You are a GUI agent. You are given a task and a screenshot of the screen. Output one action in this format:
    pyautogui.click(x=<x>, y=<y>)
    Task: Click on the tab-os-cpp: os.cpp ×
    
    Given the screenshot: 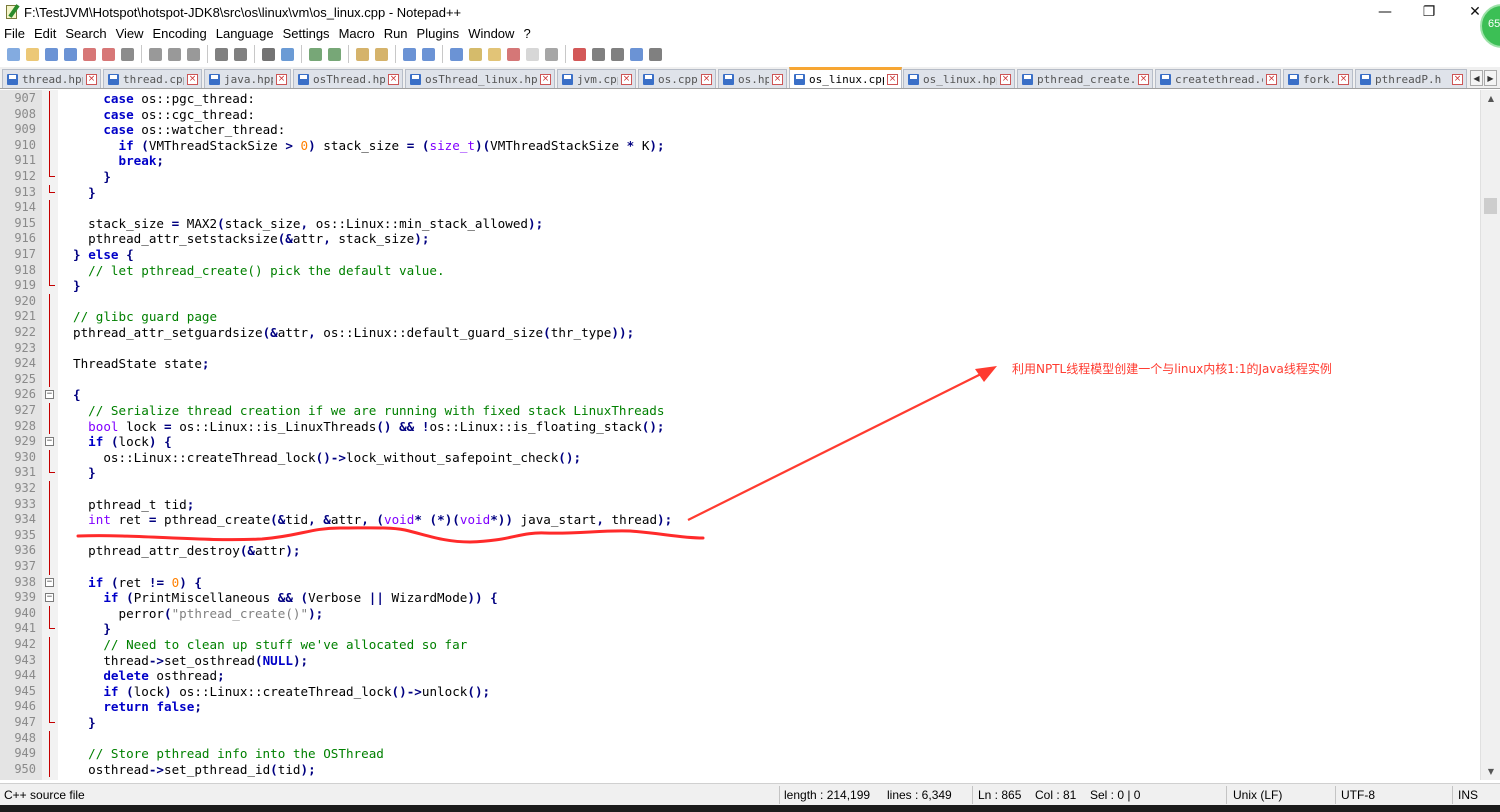 What is the action you would take?
    pyautogui.click(x=677, y=78)
    